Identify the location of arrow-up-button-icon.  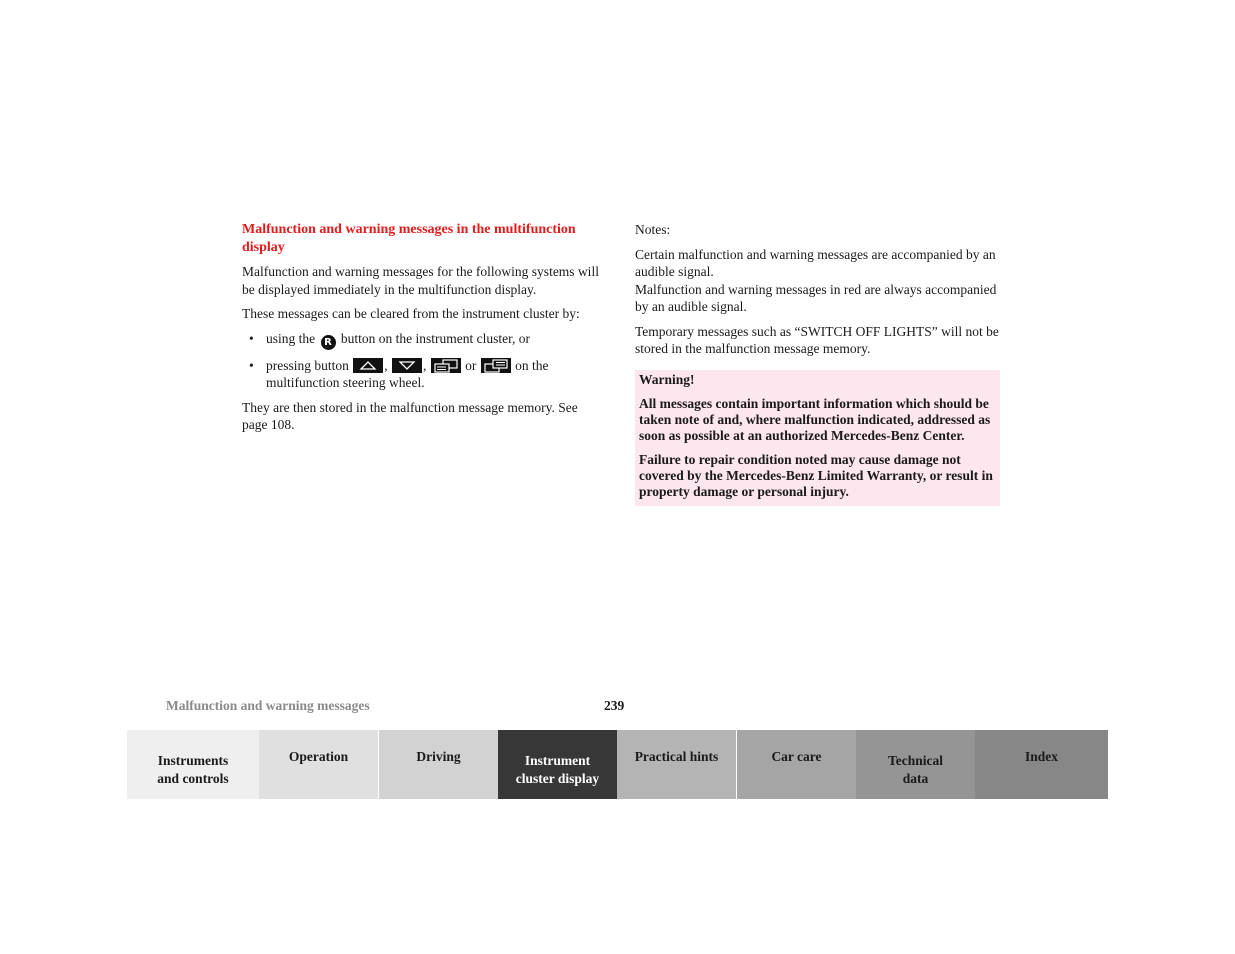
(368, 365).